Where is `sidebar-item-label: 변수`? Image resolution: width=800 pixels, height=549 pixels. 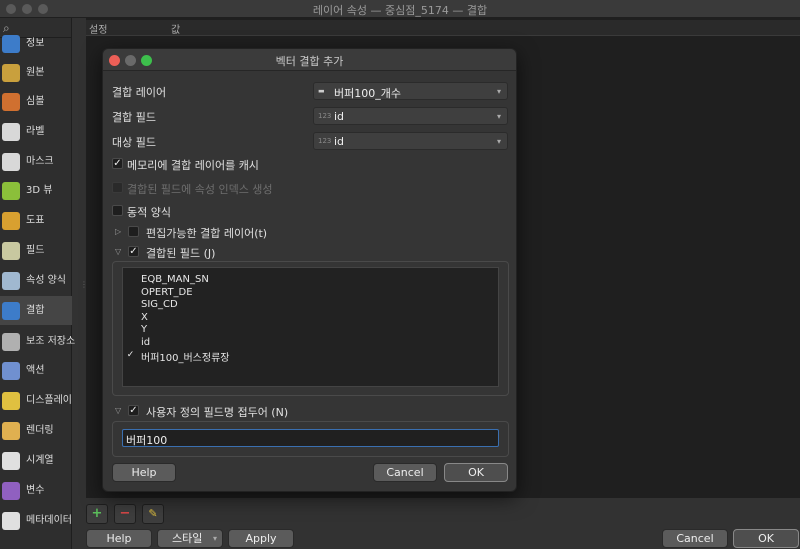 sidebar-item-label: 변수 is located at coordinates (35, 490).